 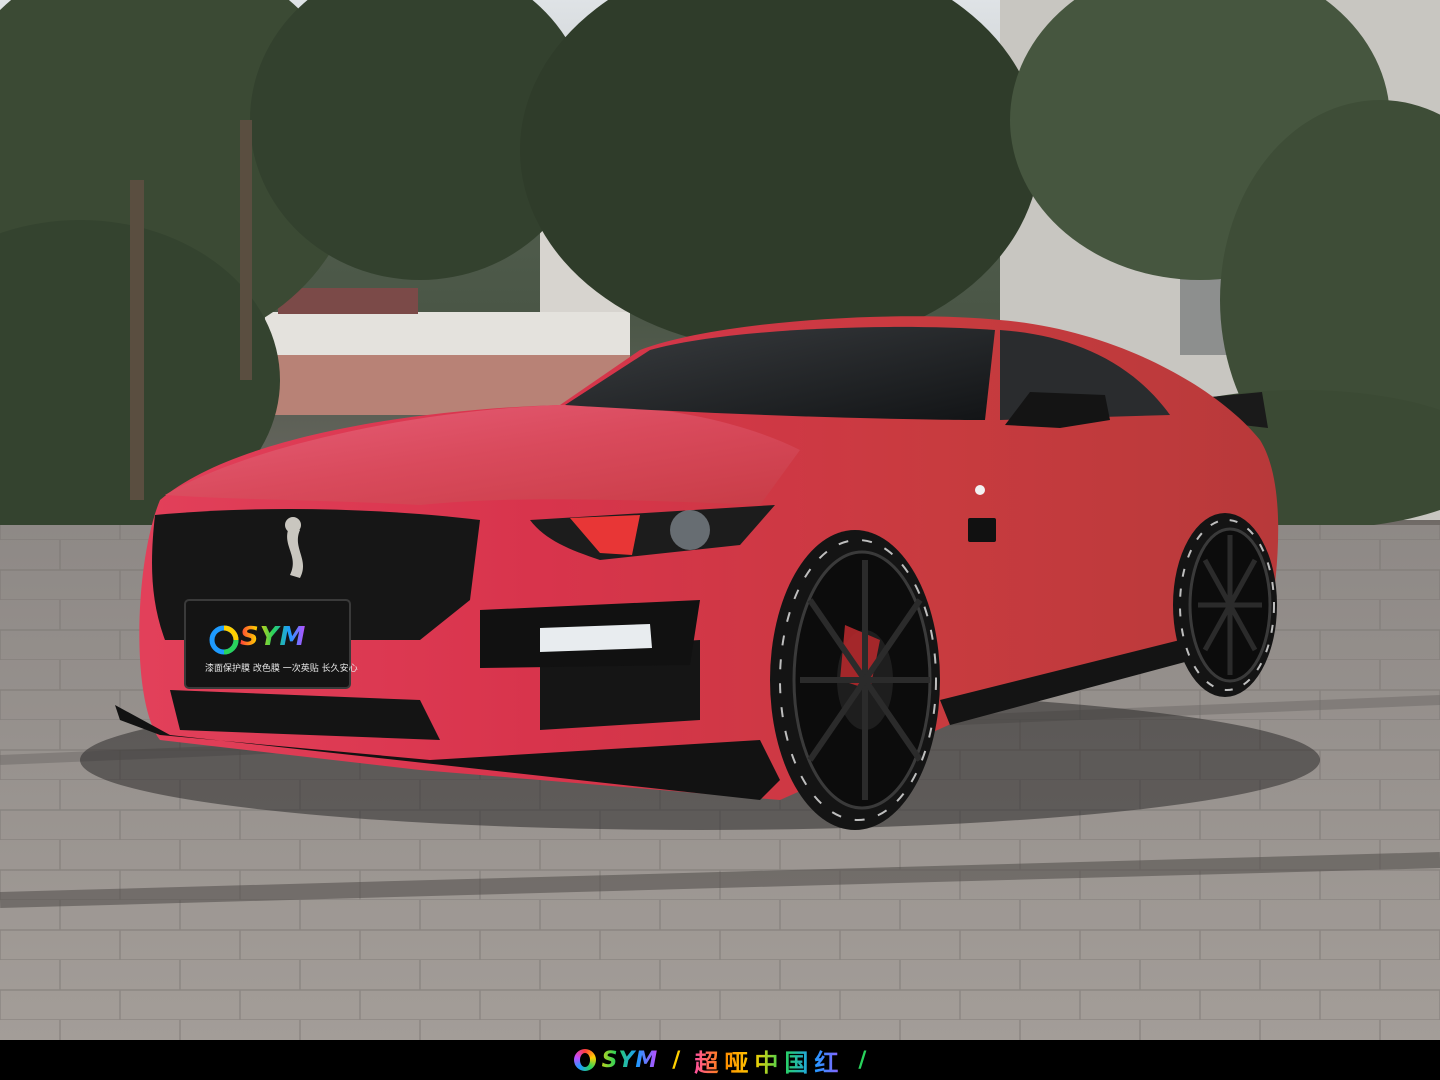 I want to click on plate-slogan-text: 漆面保护膜 改色膜 一次英贴 长久安心, so click(x=281, y=669).